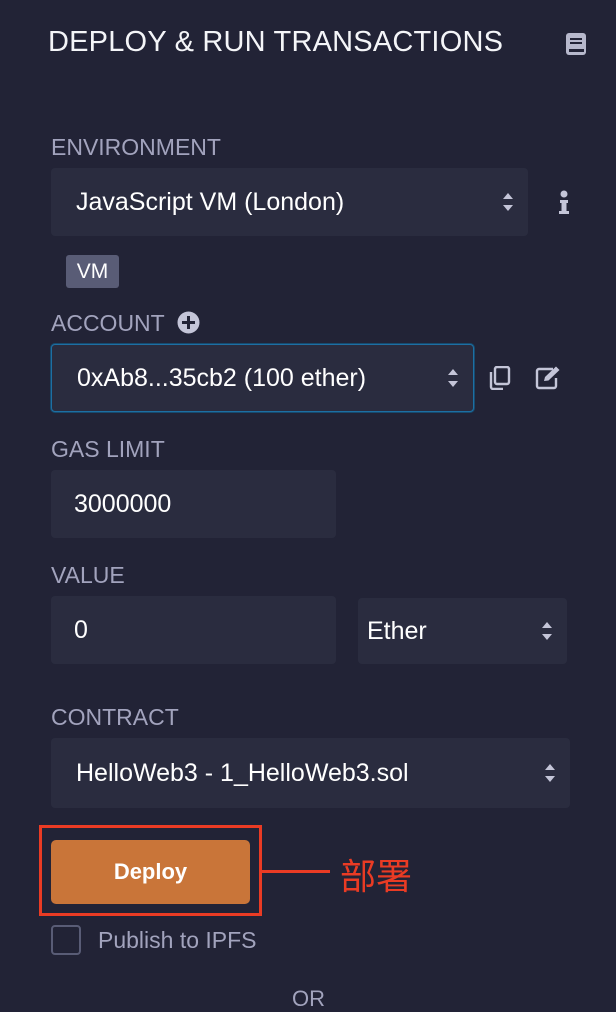 This screenshot has width=616, height=1012. I want to click on account-value: 0xAb8...35cb2 (100 ether), so click(222, 377).